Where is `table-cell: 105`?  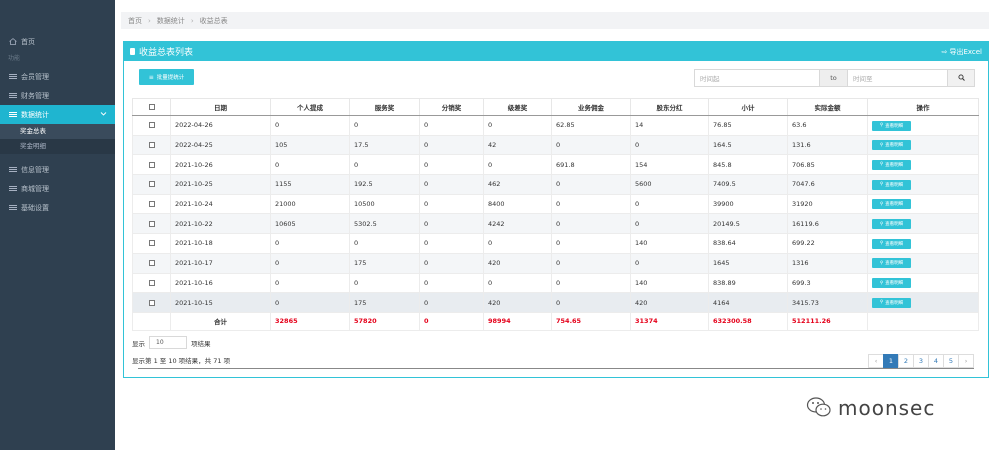 table-cell: 105 is located at coordinates (310, 145).